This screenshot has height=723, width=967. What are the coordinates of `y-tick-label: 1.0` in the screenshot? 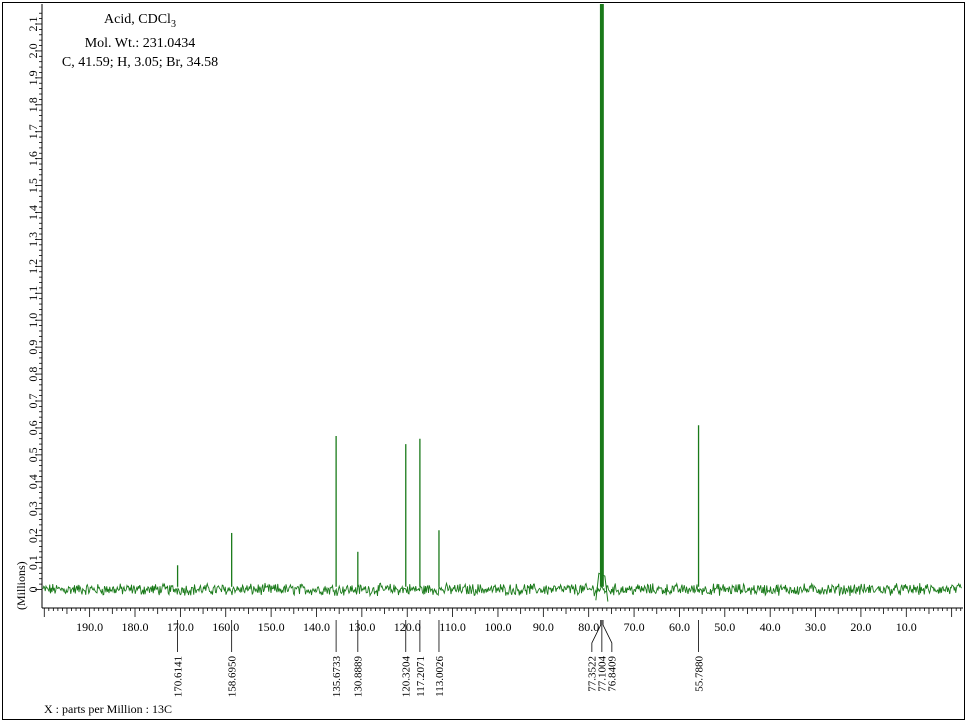 It's located at (33, 320).